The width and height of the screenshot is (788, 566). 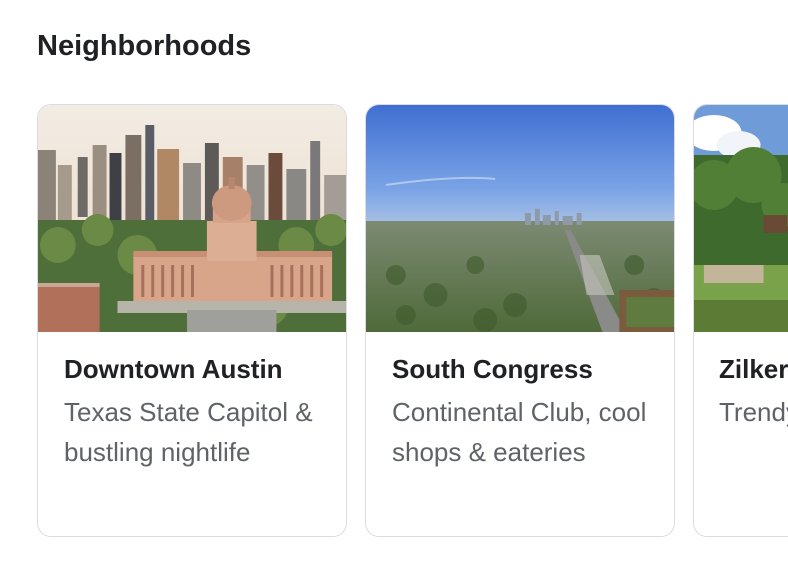 What do you see at coordinates (753, 412) in the screenshot?
I see `card-description: Trendy bars near Park` at bounding box center [753, 412].